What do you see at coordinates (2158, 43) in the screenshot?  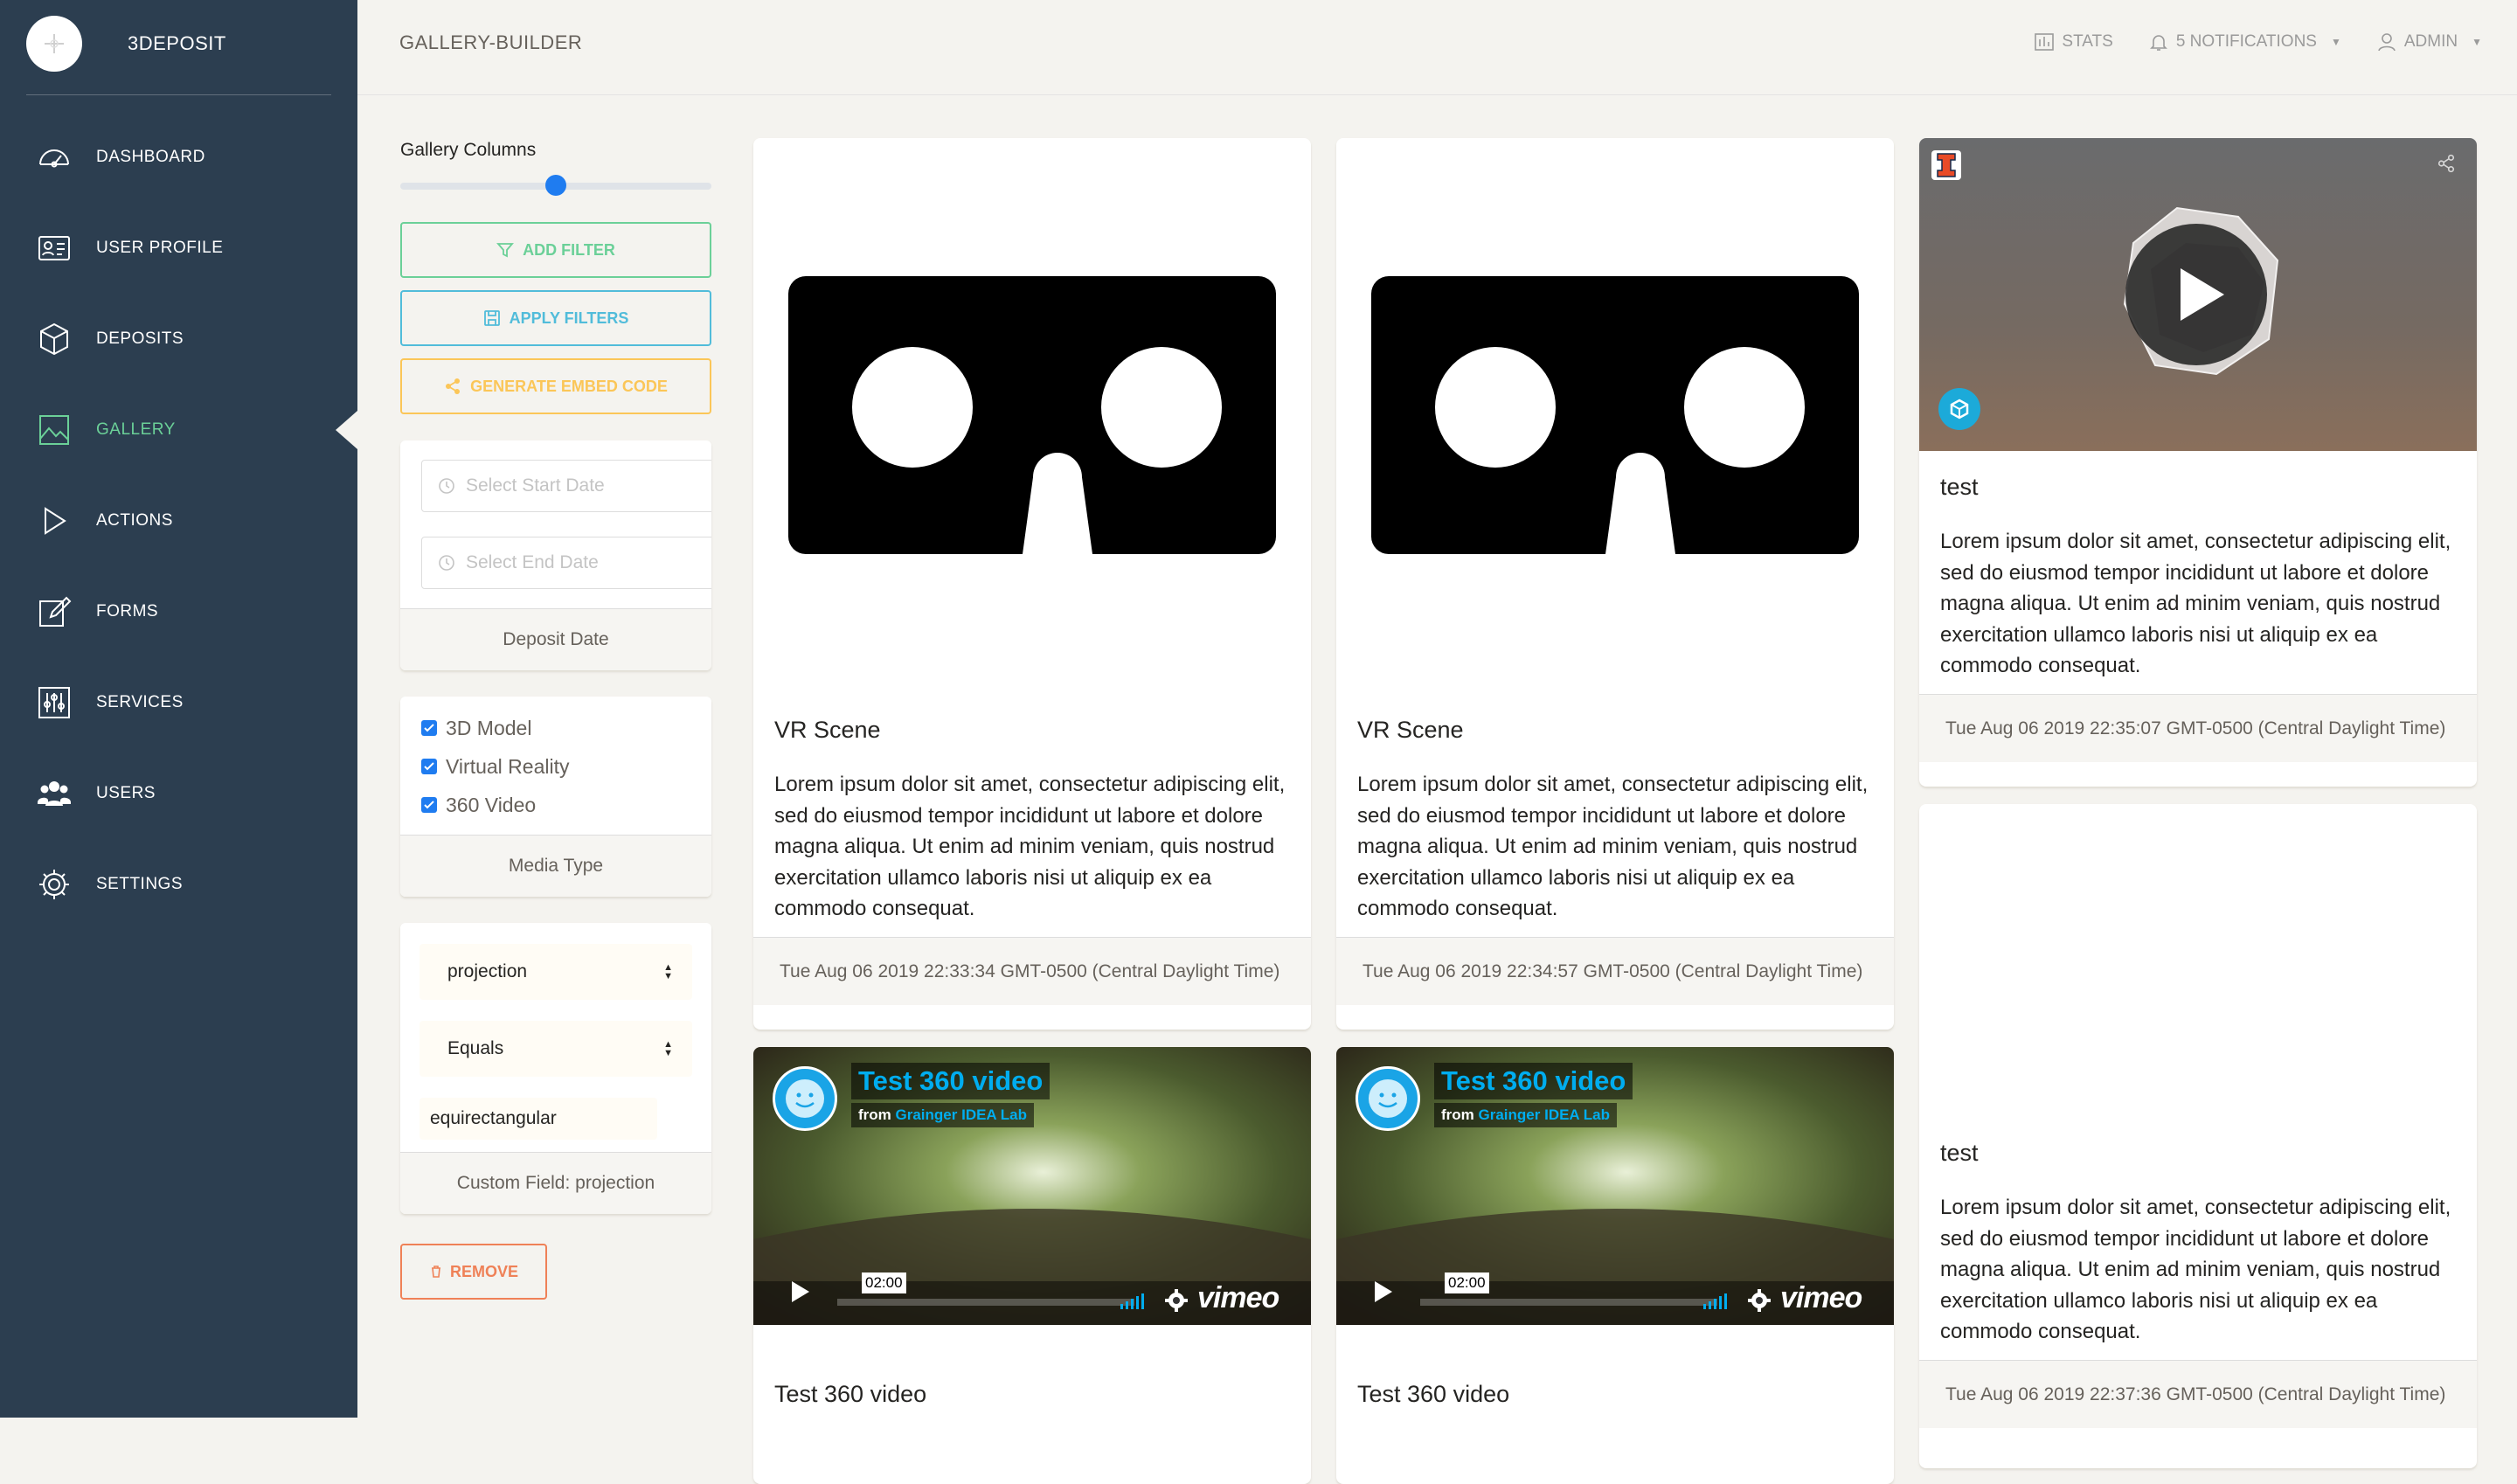 I see `bell-icon` at bounding box center [2158, 43].